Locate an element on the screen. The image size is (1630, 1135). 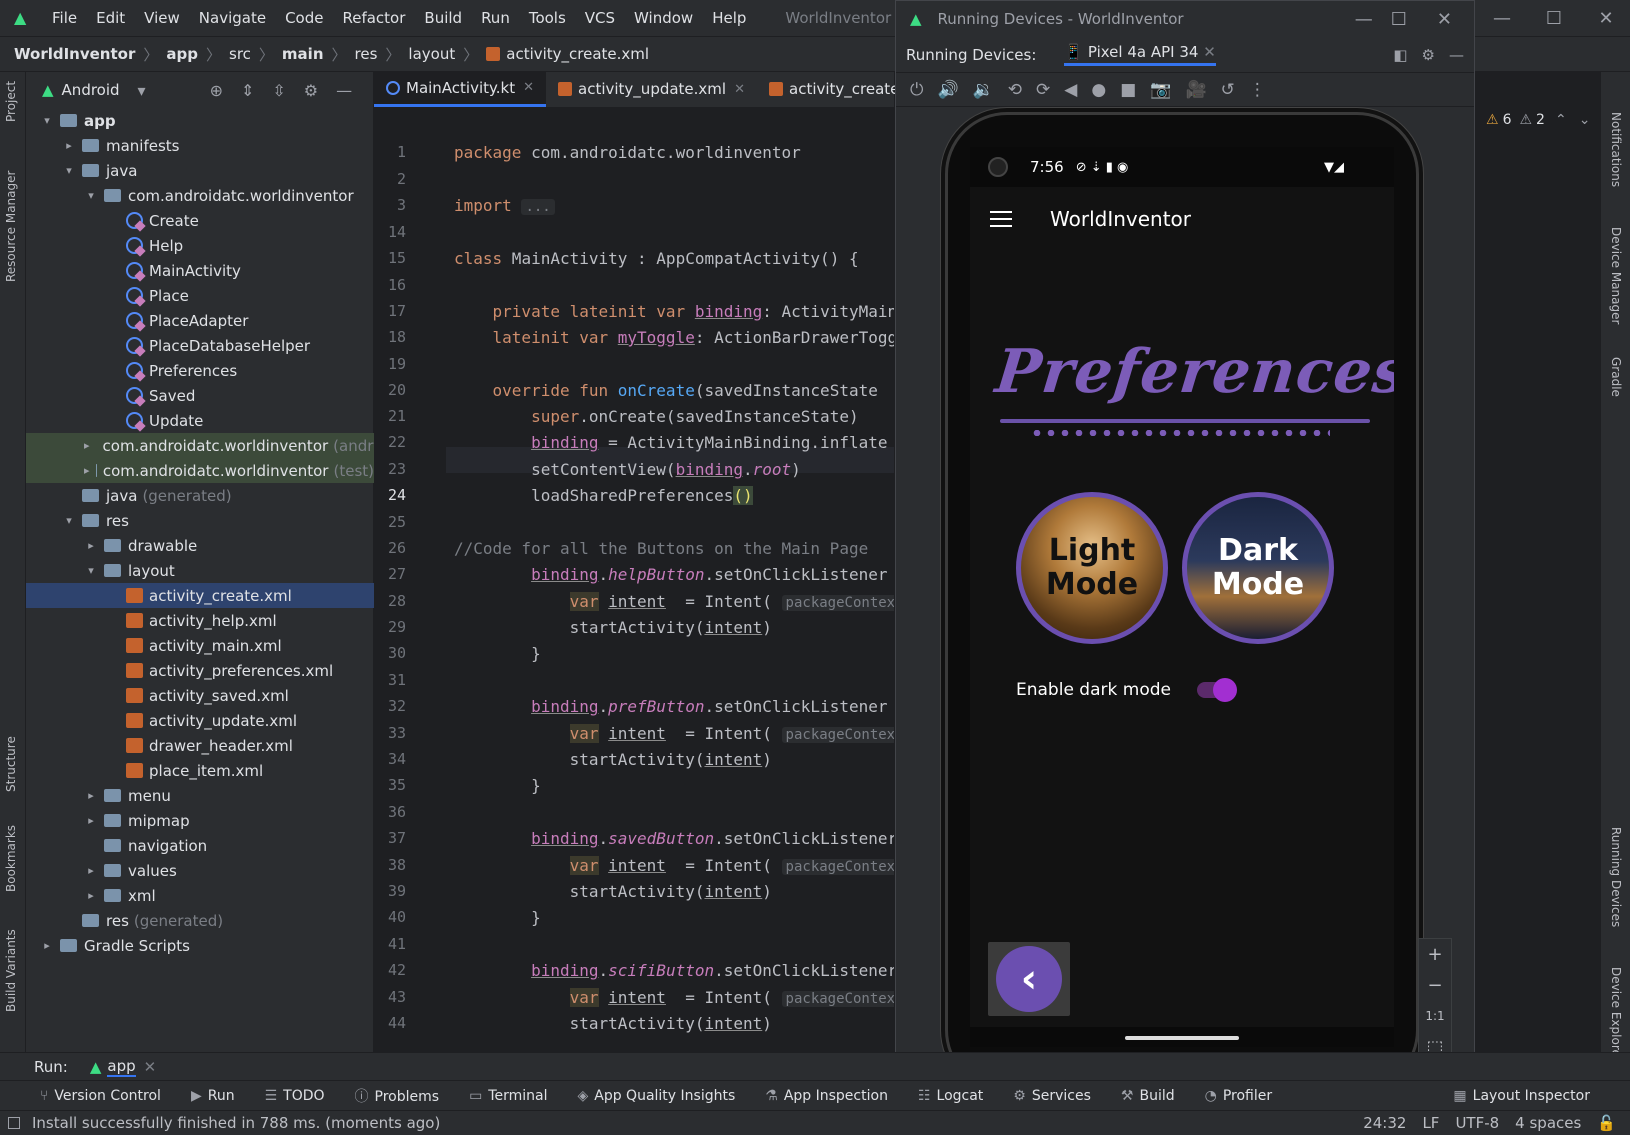
tool-project: Project is located at coordinates (11, 101).